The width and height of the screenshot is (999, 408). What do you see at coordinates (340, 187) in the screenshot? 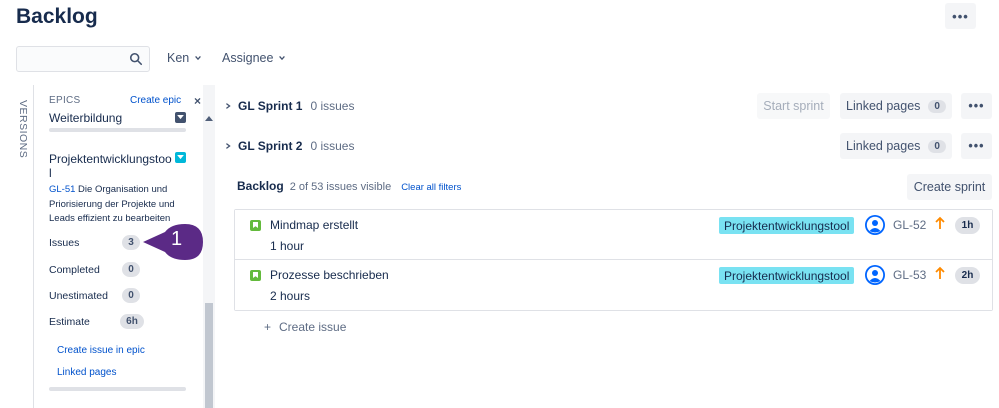
I see `backlog-visible-count: 2 of 53 issues visible` at bounding box center [340, 187].